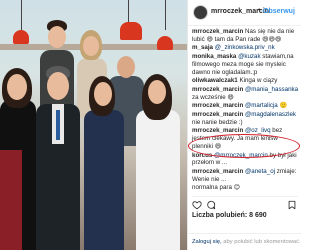 The width and height of the screenshot is (320, 250). I want to click on comment-item: m_saja @_zinkowska.priv_nk, so click(246, 48).